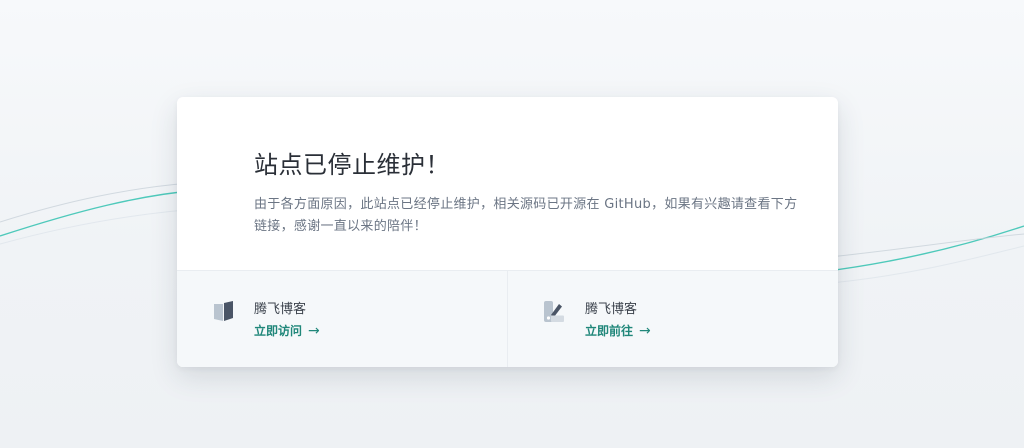 The width and height of the screenshot is (1024, 448). I want to click on go-now-link: 立即前往 →, so click(618, 331).